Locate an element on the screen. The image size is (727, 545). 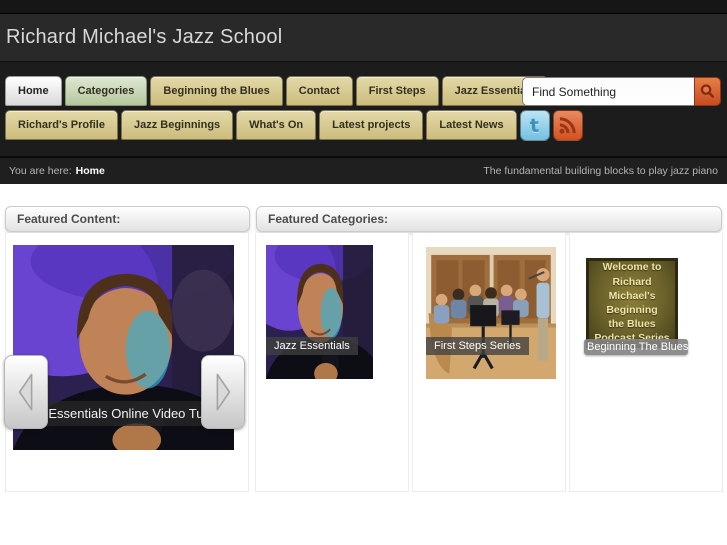
category-thumb-jazz-essentials: Jazz Essentials is located at coordinates (319, 312).